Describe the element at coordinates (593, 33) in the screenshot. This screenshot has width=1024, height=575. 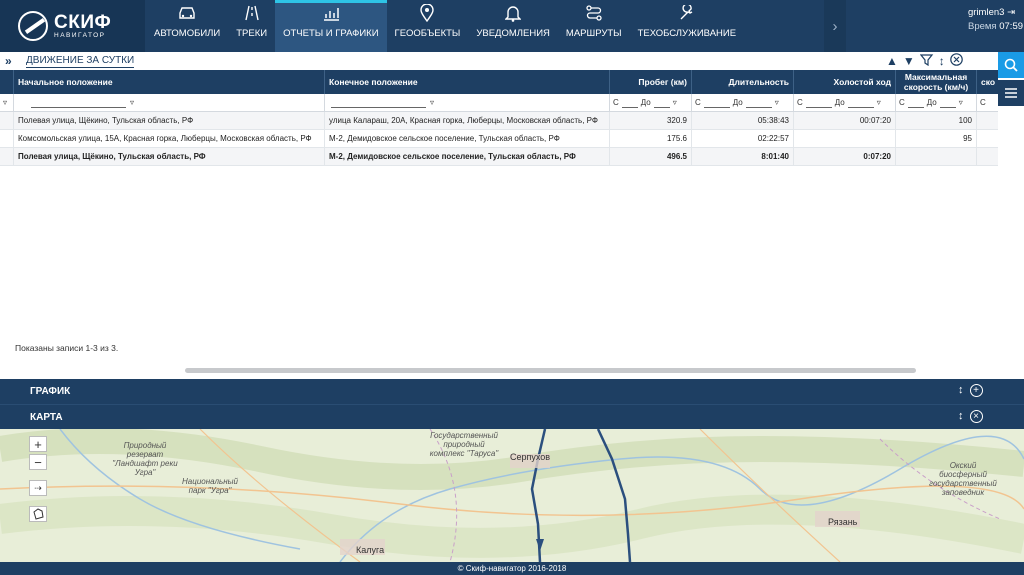
I see `nav-item-label: МАРШРУТЫ` at that location.